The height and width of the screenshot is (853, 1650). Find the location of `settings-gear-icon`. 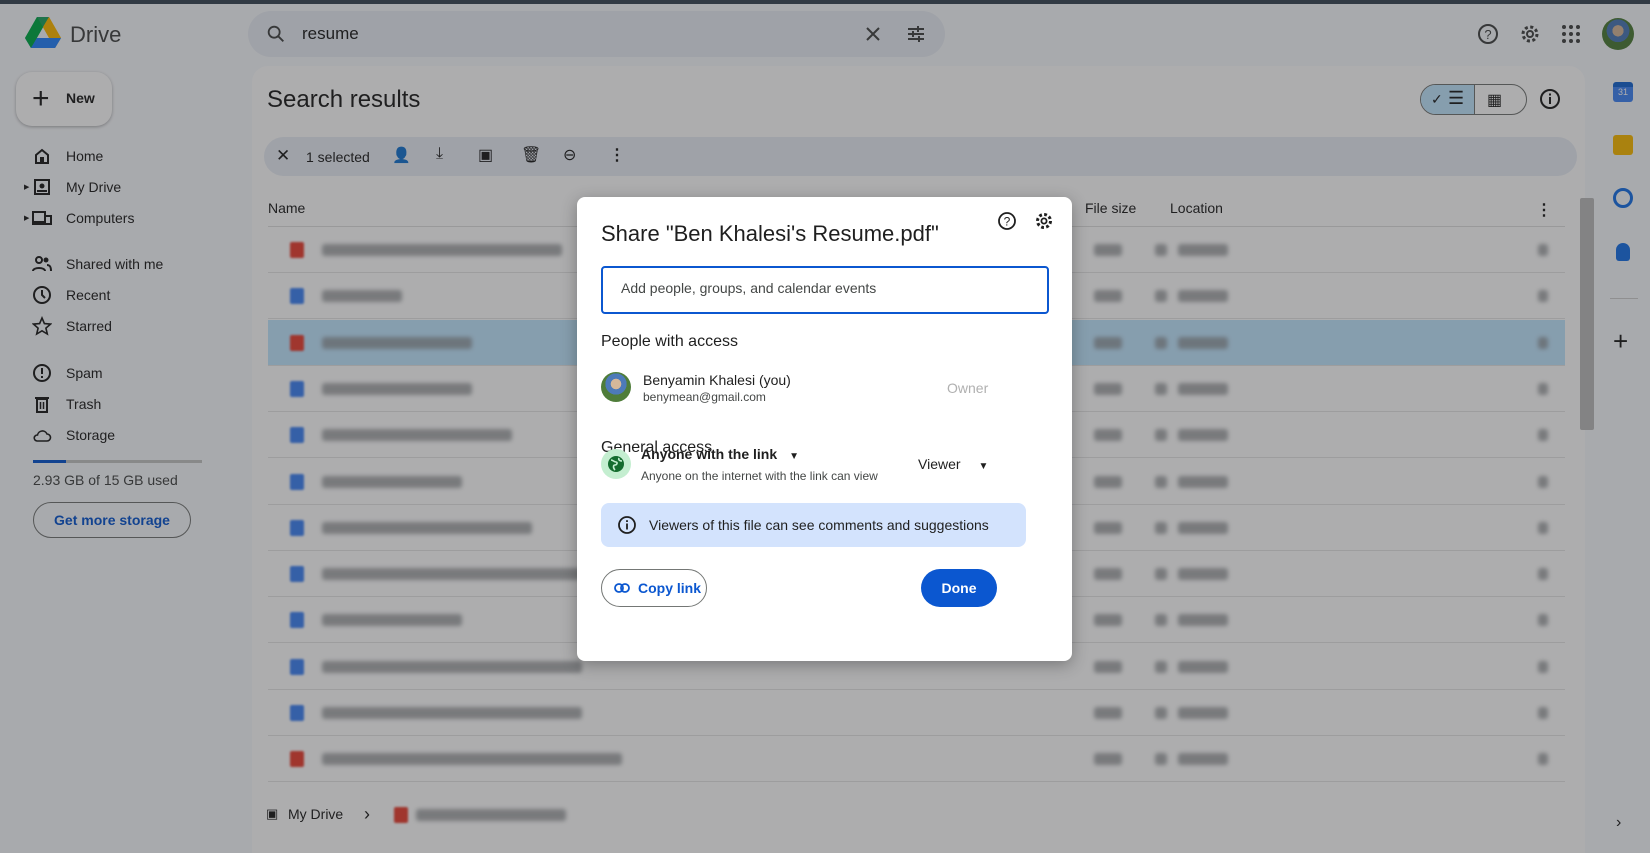

settings-gear-icon is located at coordinates (1044, 221).